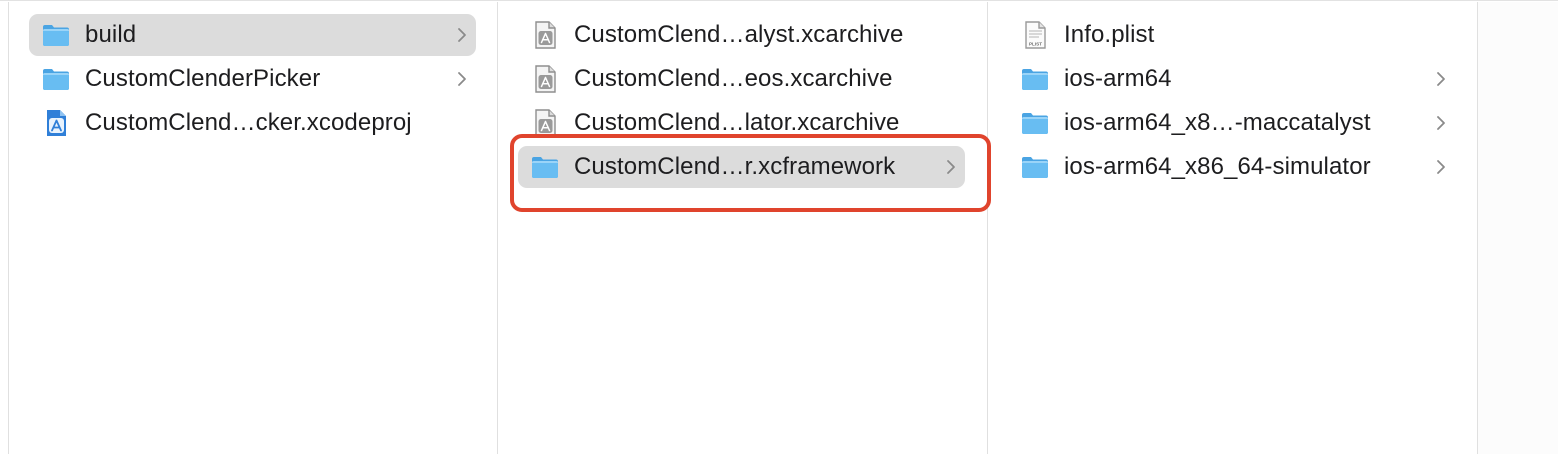 Image resolution: width=1558 pixels, height=454 pixels. I want to click on row-label: CustomClend…eos.xcarchive, so click(733, 78).